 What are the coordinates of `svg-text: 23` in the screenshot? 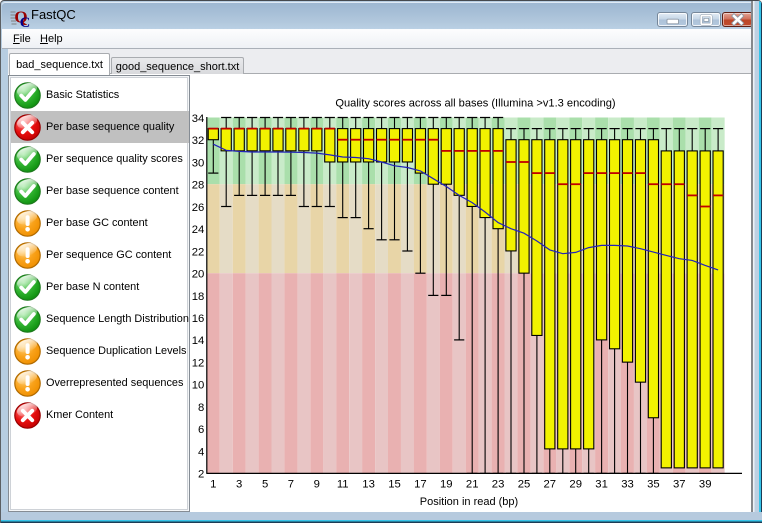 It's located at (498, 484).